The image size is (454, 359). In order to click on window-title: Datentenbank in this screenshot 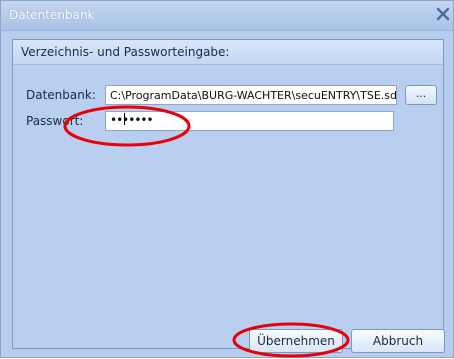, I will do `click(52, 15)`.